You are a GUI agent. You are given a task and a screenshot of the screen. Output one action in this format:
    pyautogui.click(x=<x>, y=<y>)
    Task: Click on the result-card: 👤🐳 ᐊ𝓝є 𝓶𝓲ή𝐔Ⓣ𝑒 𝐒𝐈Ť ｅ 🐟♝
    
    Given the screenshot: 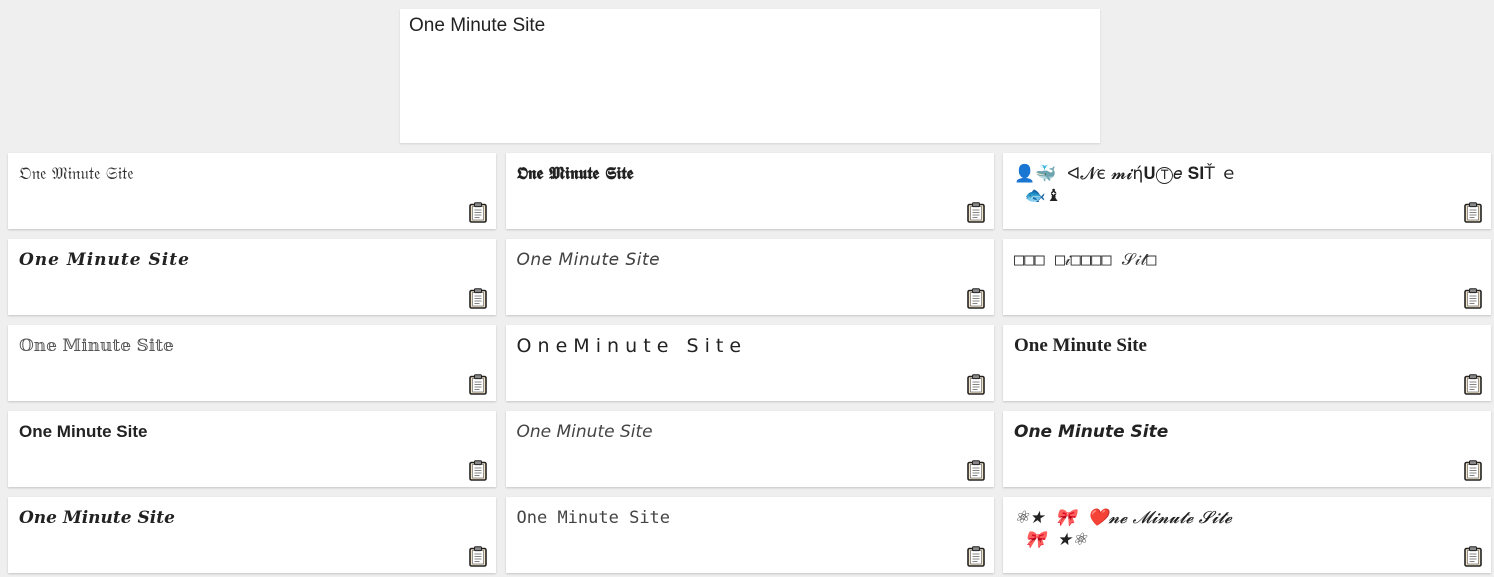 What is the action you would take?
    pyautogui.click(x=1247, y=191)
    